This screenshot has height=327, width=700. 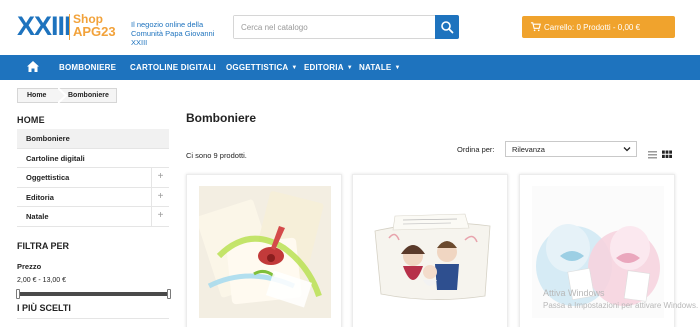 I want to click on price-slider, so click(x=93, y=294).